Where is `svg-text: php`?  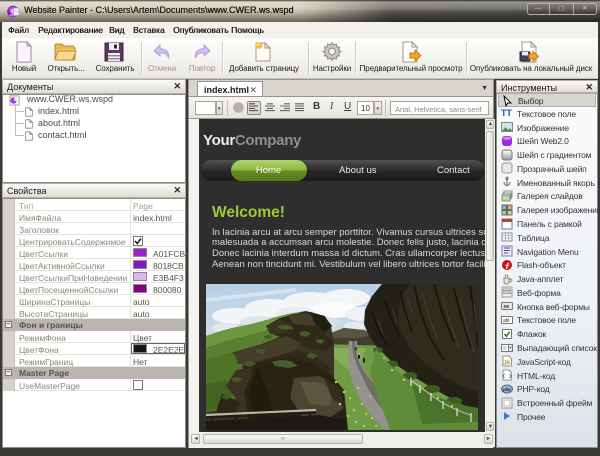 svg-text: php is located at coordinates (507, 389).